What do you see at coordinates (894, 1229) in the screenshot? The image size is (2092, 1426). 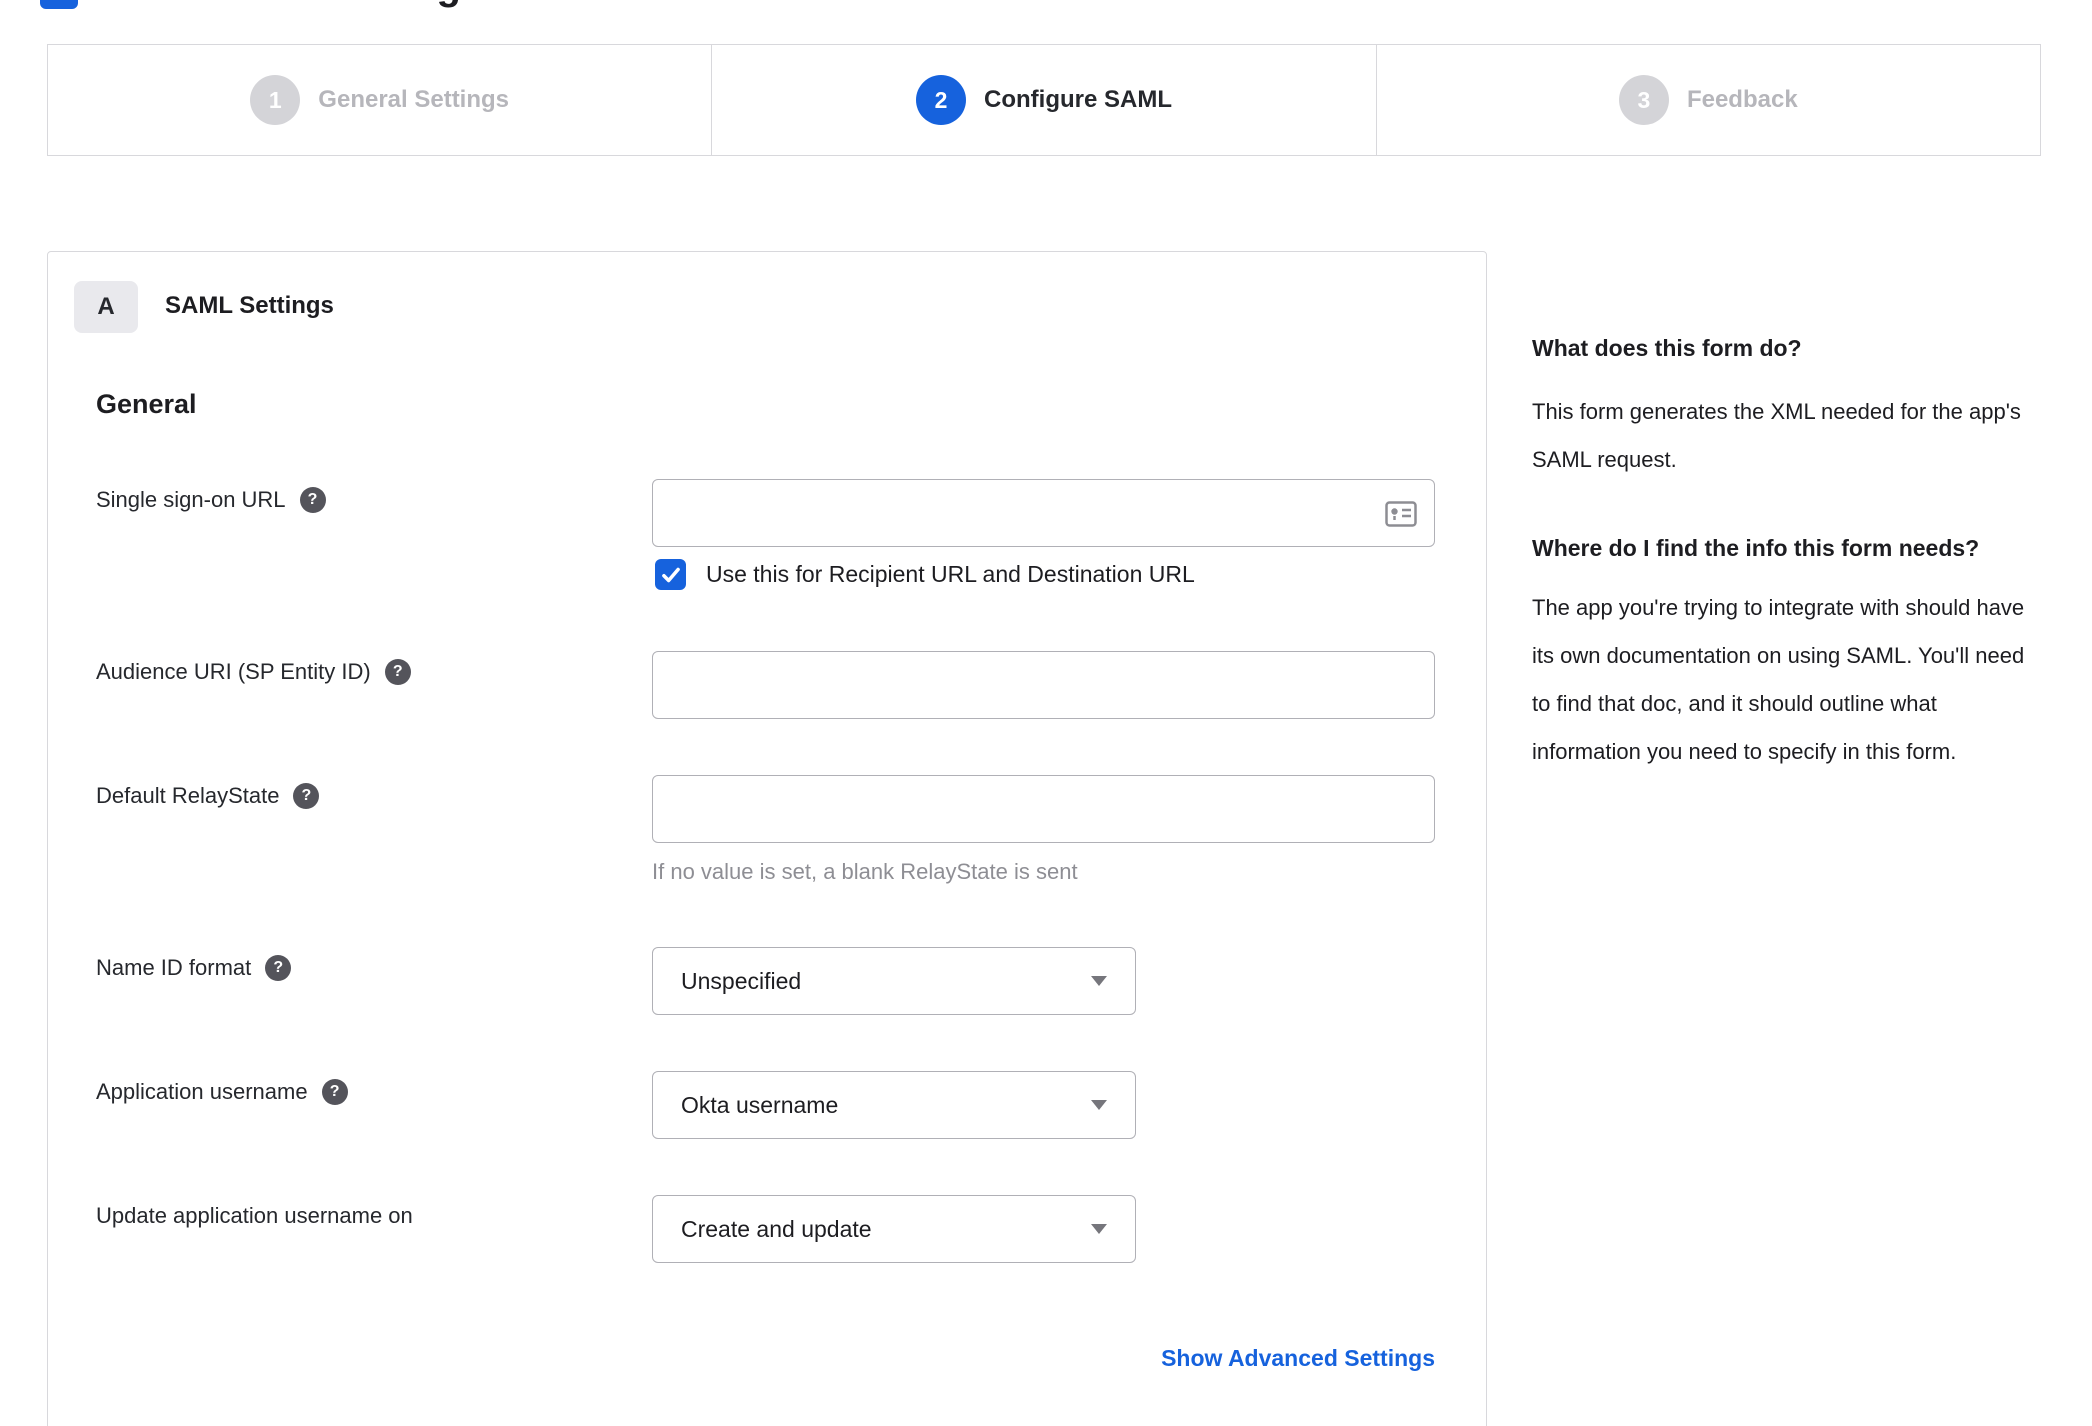 I see `update-username-select: Create and update` at bounding box center [894, 1229].